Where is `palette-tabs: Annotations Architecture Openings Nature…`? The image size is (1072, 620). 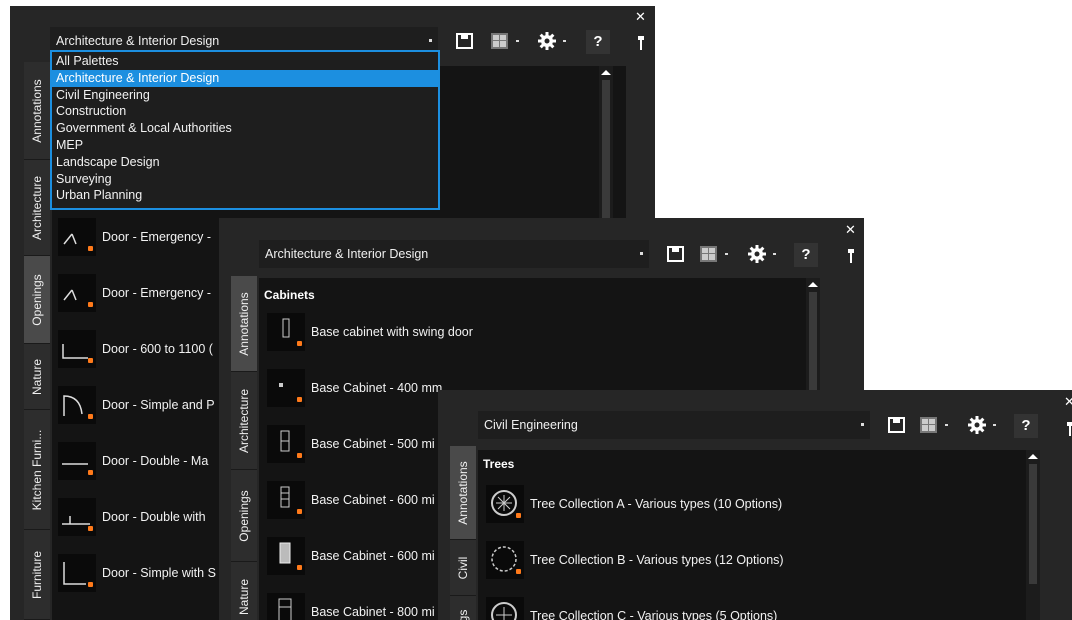 palette-tabs: Annotations Architecture Openings Nature… is located at coordinates (37, 341).